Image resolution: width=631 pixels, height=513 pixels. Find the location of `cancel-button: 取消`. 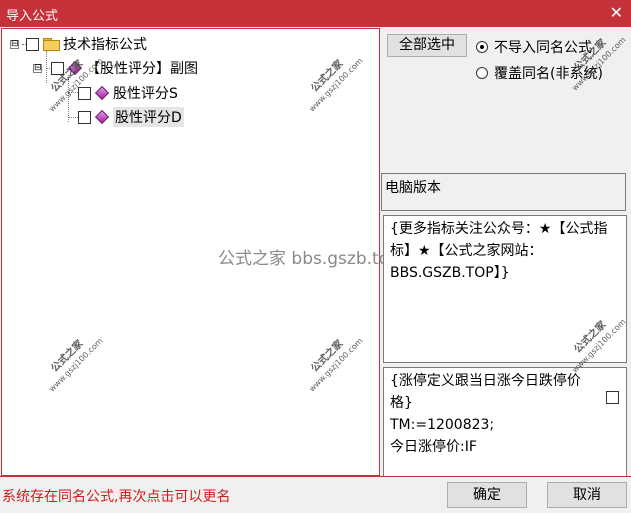

cancel-button: 取消 is located at coordinates (587, 495).